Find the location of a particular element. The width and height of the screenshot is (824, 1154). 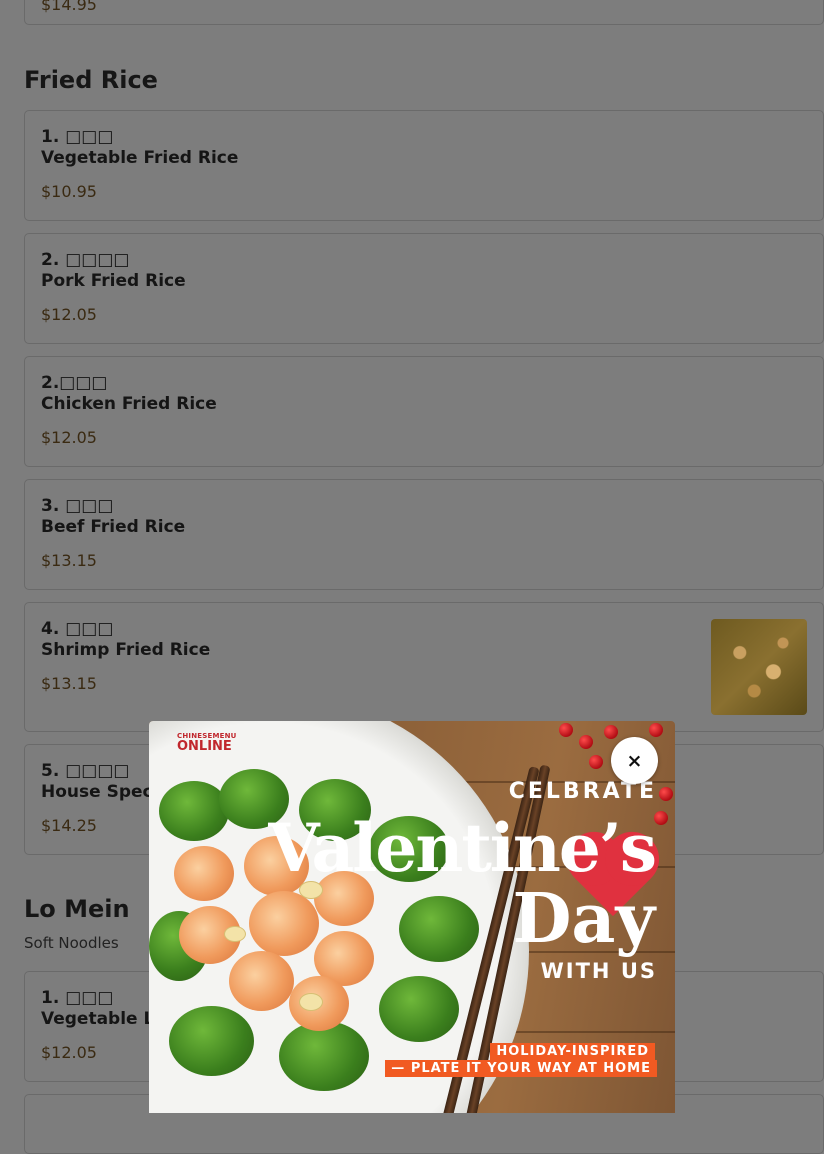

section-title-fried-rice: Fried Rice is located at coordinates (91, 80).